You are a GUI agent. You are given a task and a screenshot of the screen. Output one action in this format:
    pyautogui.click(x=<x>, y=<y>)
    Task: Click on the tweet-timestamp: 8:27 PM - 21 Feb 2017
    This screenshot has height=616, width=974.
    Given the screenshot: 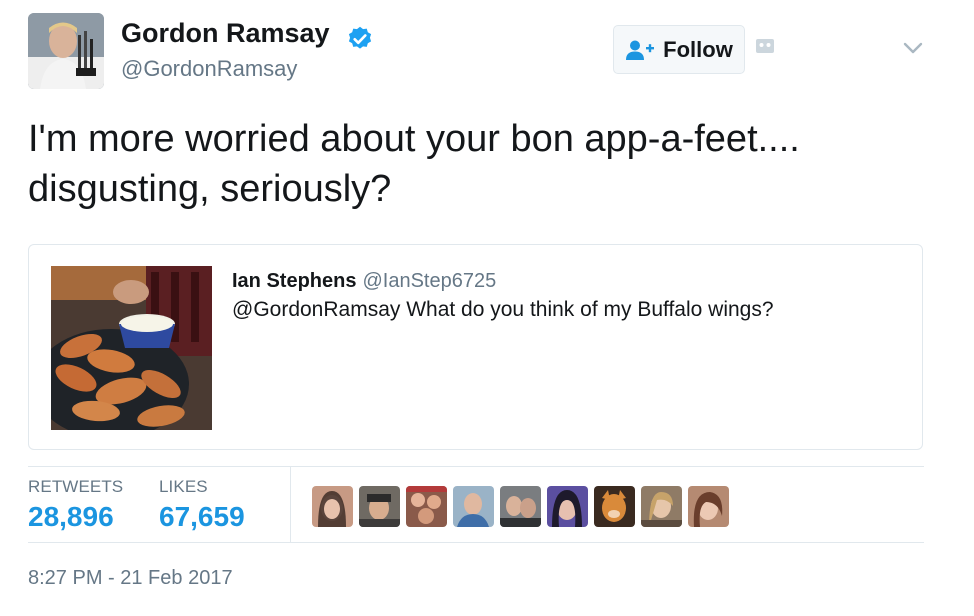 What is the action you would take?
    pyautogui.click(x=130, y=578)
    